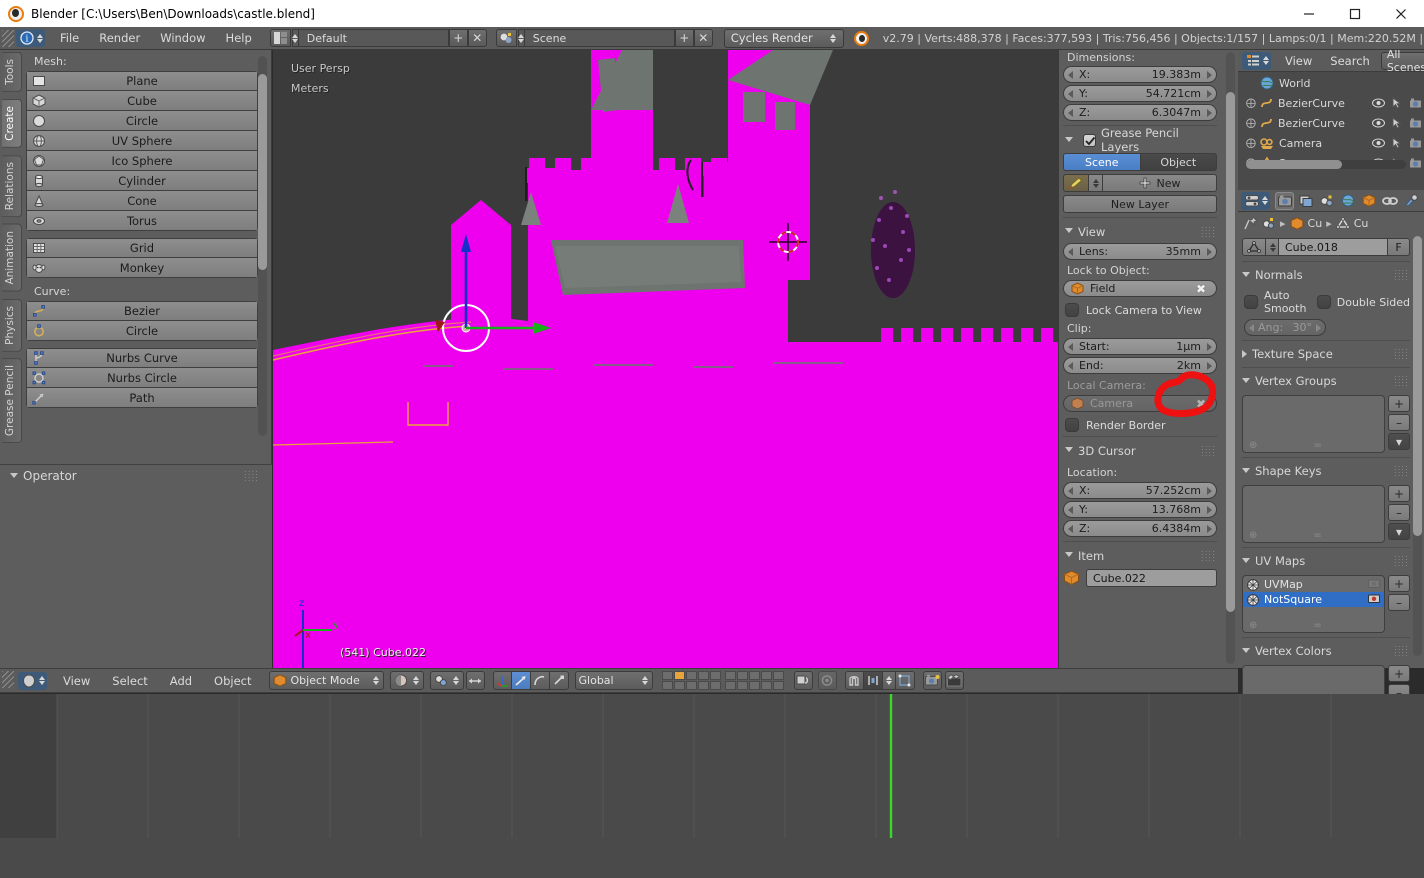 This screenshot has width=1424, height=878. What do you see at coordinates (1151, 578) in the screenshot?
I see `item-object-name: Cube.022` at bounding box center [1151, 578].